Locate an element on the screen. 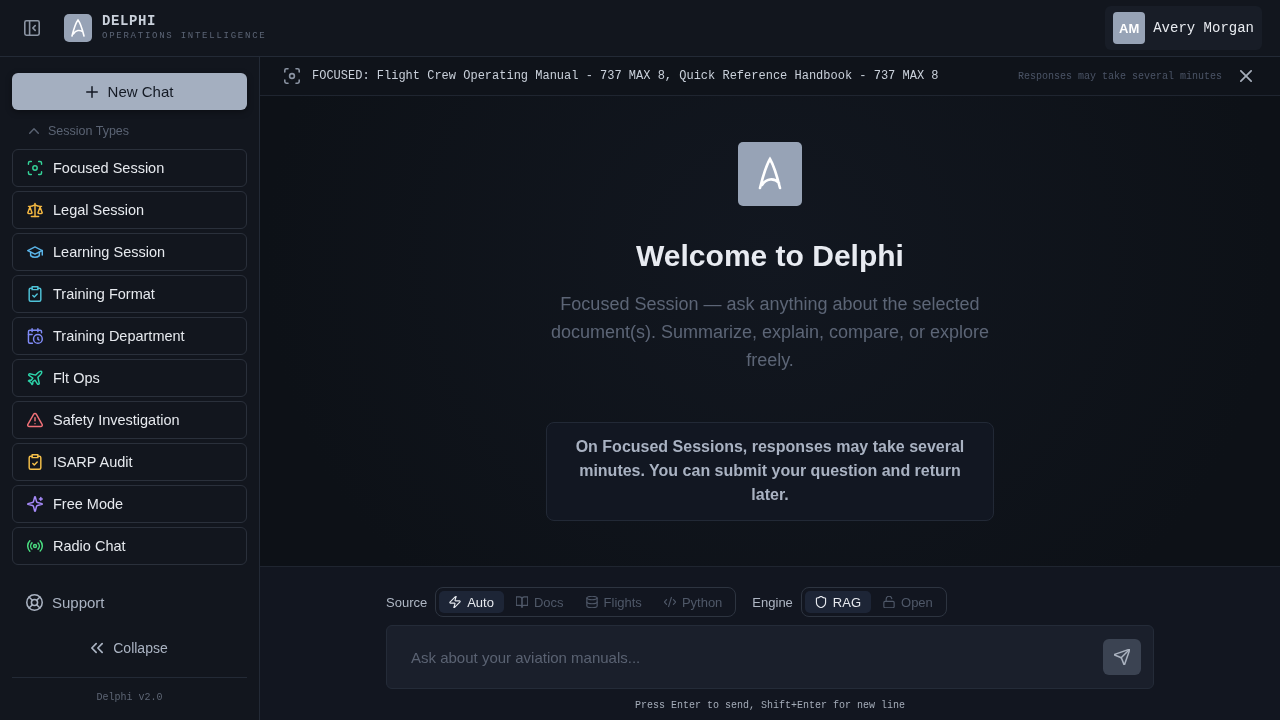 This screenshot has height=720, width=1280. user-menu: AM Avery Morgan is located at coordinates (1183, 28).